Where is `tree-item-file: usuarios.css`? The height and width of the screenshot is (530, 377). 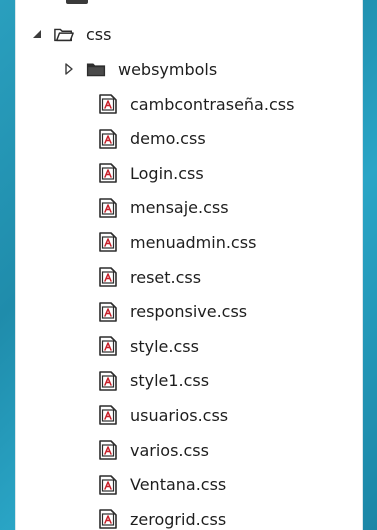 tree-item-file: usuarios.css is located at coordinates (163, 415).